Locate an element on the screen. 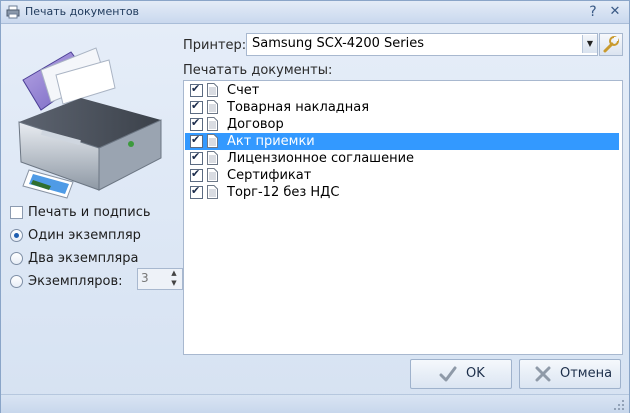 This screenshot has width=630, height=413. cancel-label: Отмена is located at coordinates (586, 373).